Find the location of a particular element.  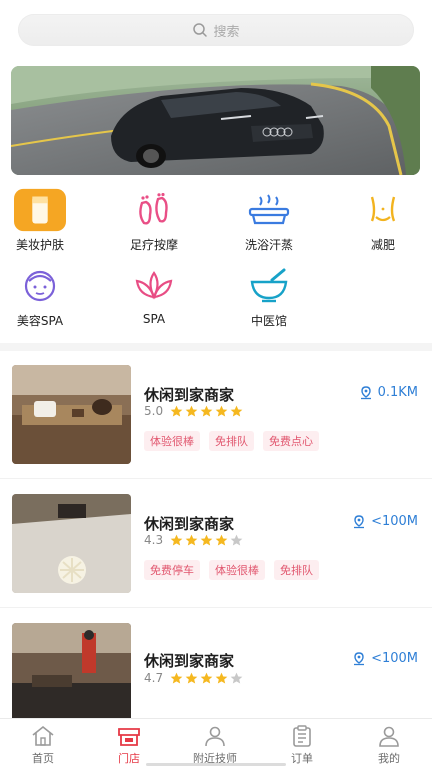

category-face-spa: 美容SPA is located at coordinates (40, 296).